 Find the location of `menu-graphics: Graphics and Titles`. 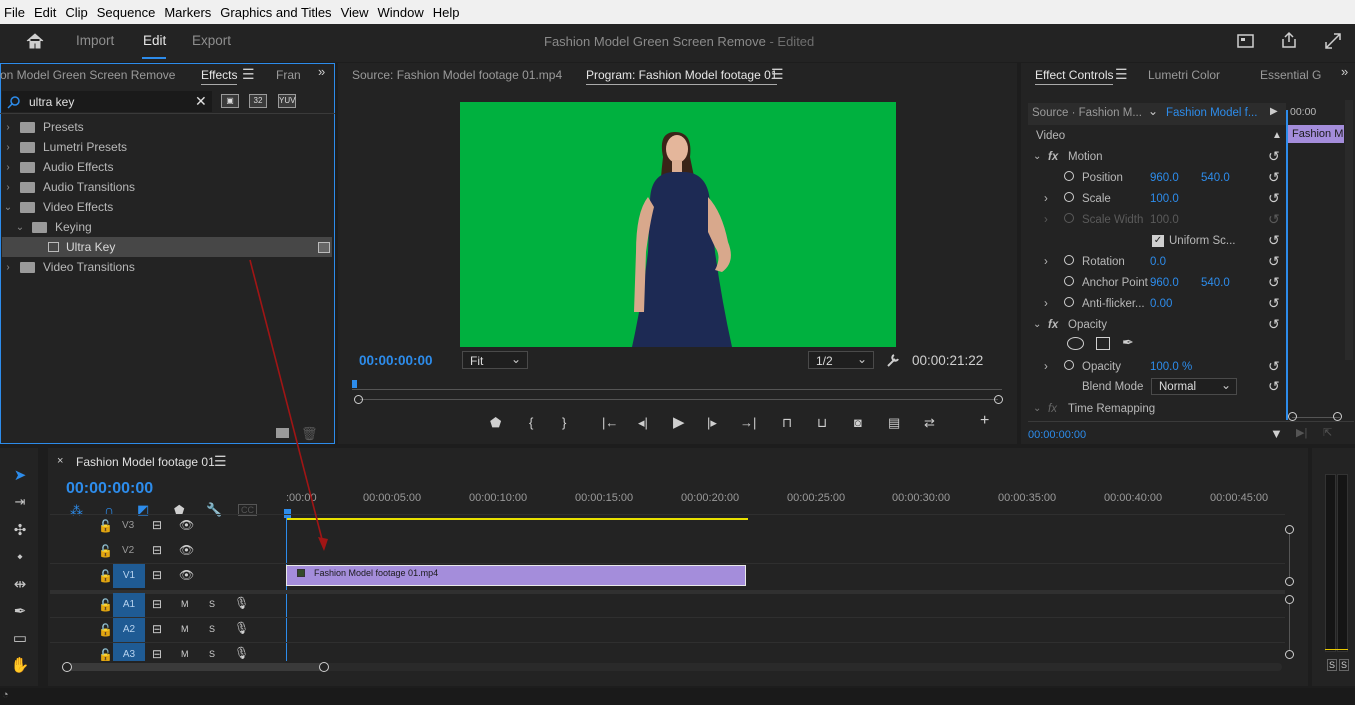

menu-graphics: Graphics and Titles is located at coordinates (276, 12).